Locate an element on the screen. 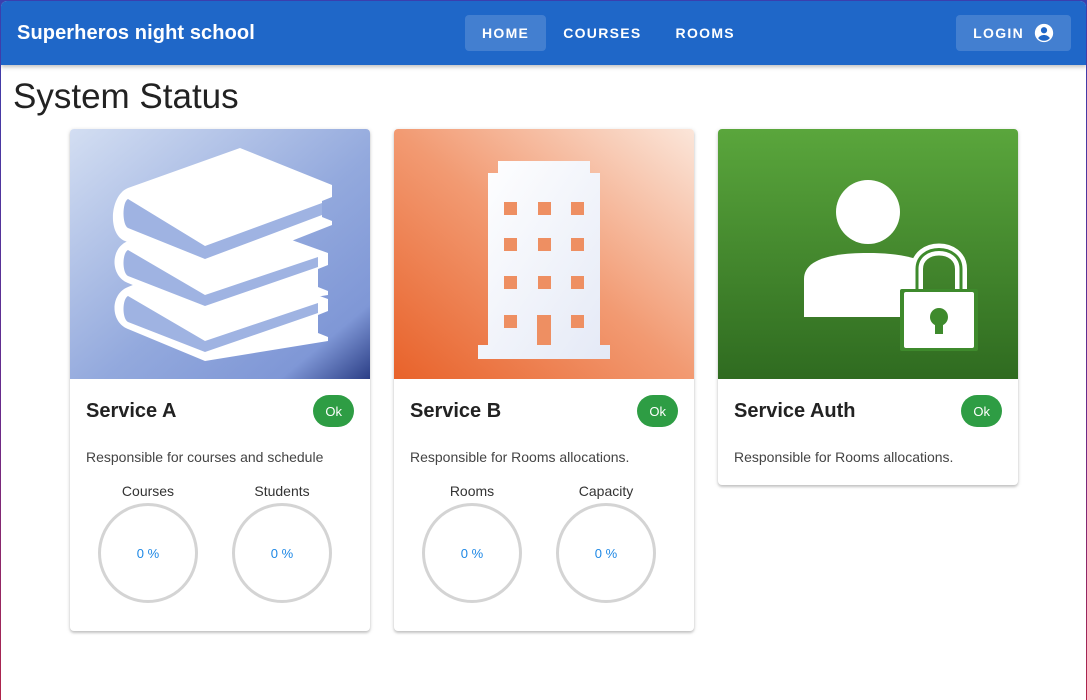  nav-rooms-button: ROOMS is located at coordinates (705, 33).